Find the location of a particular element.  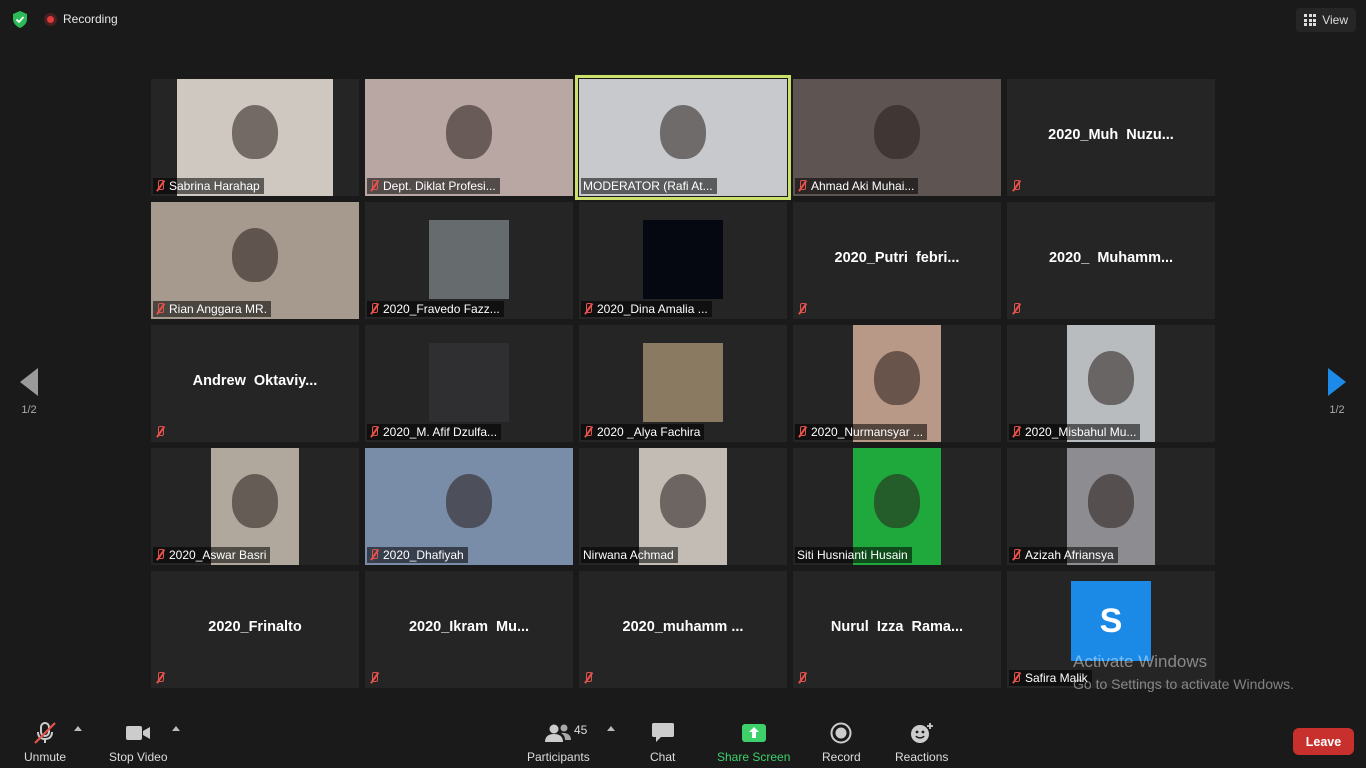

arrow-left-icon is located at coordinates (29, 382).